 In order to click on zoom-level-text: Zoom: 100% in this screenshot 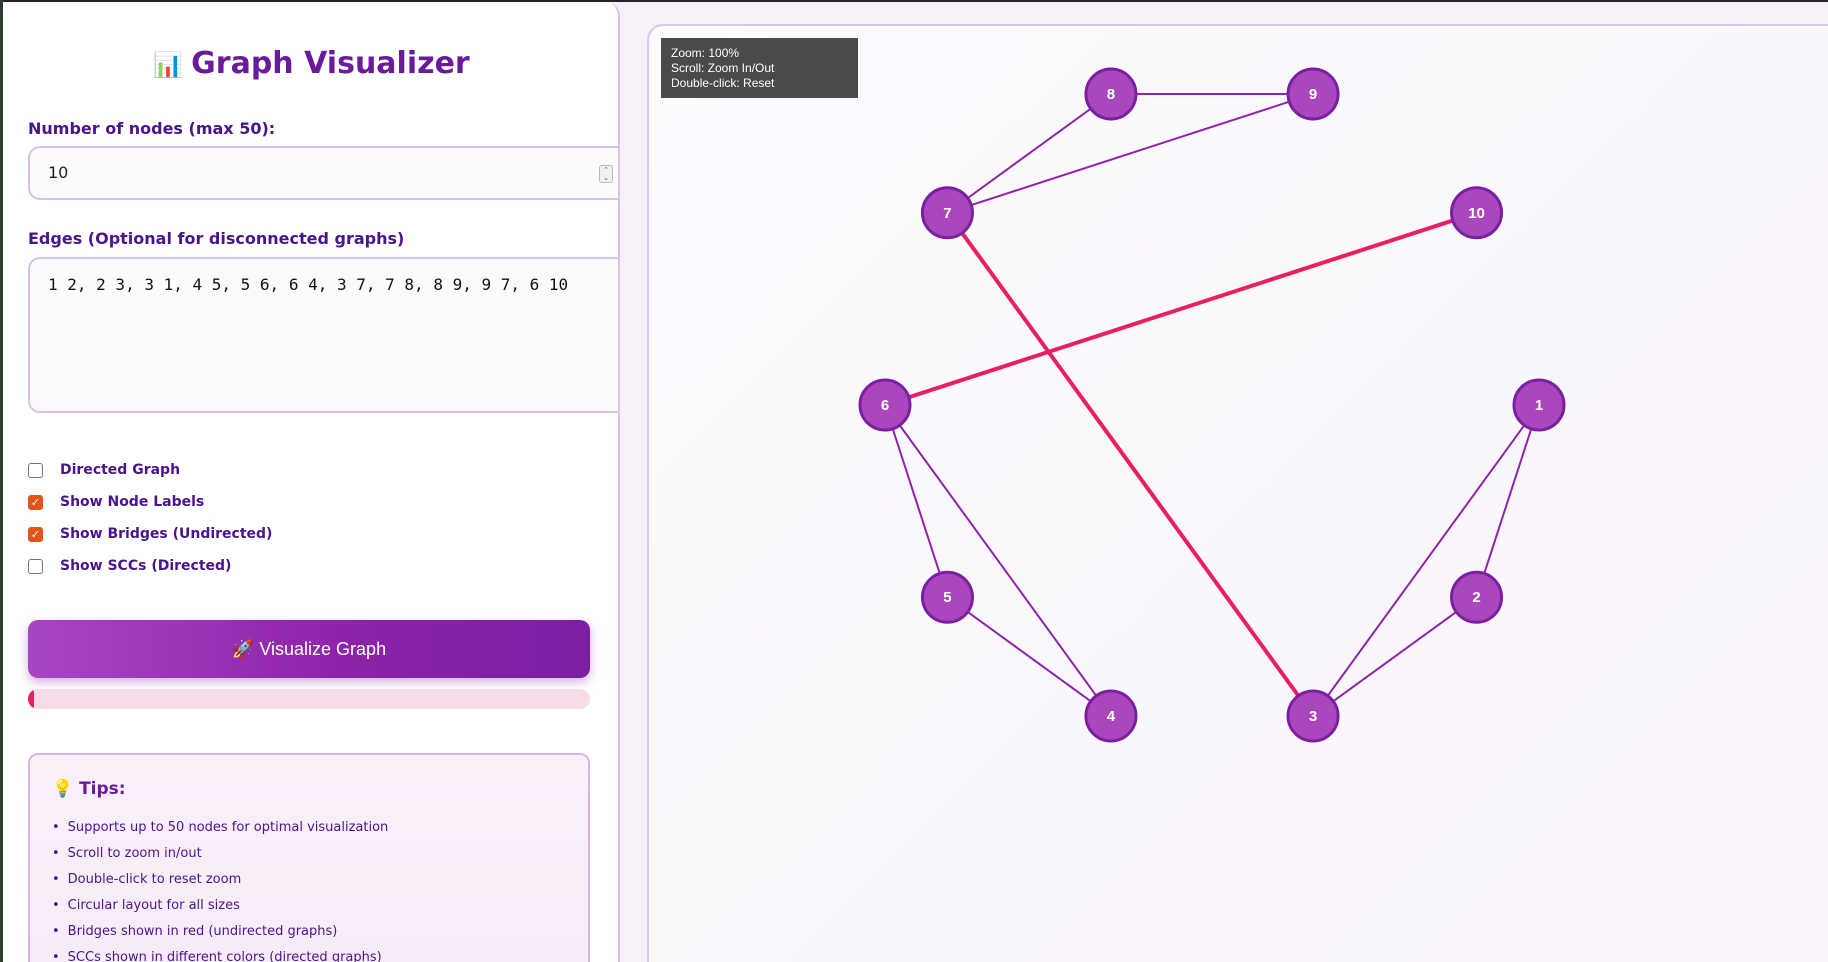, I will do `click(705, 53)`.